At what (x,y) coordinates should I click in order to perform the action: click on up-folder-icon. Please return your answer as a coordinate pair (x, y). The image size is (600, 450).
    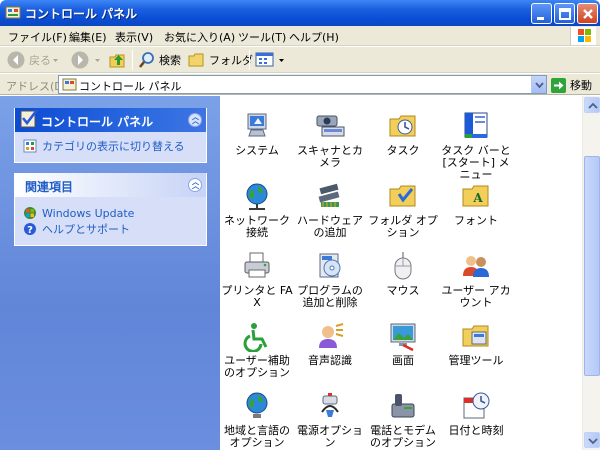
    Looking at the image, I should click on (117, 61).